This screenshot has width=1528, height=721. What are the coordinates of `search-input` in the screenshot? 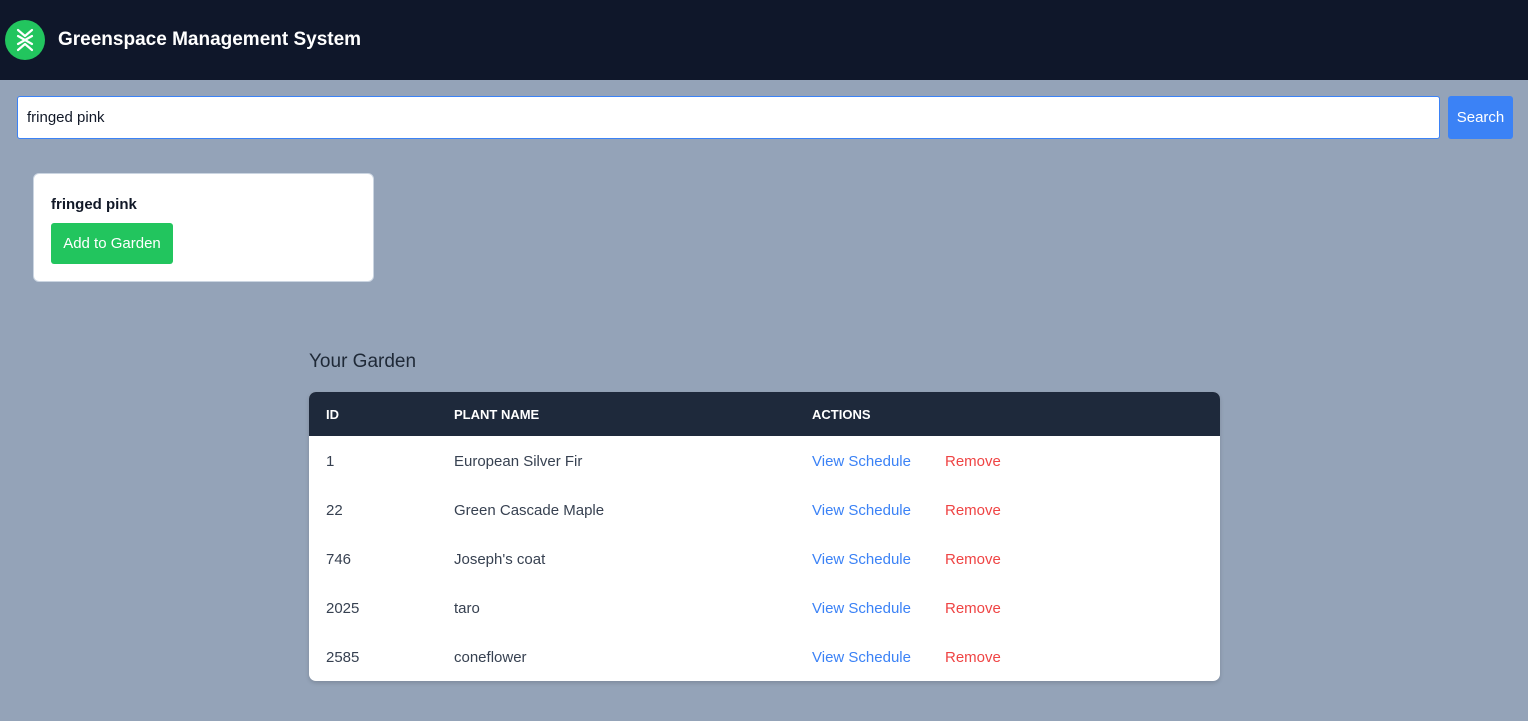 It's located at (728, 117).